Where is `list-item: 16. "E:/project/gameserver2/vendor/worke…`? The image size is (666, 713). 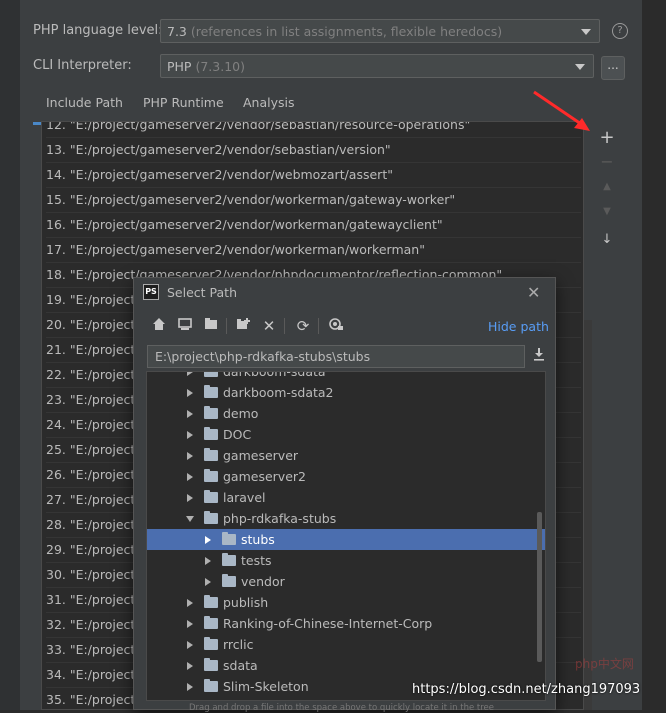
list-item: 16. "E:/project/gameserver2/vendor/worke… is located at coordinates (313, 225).